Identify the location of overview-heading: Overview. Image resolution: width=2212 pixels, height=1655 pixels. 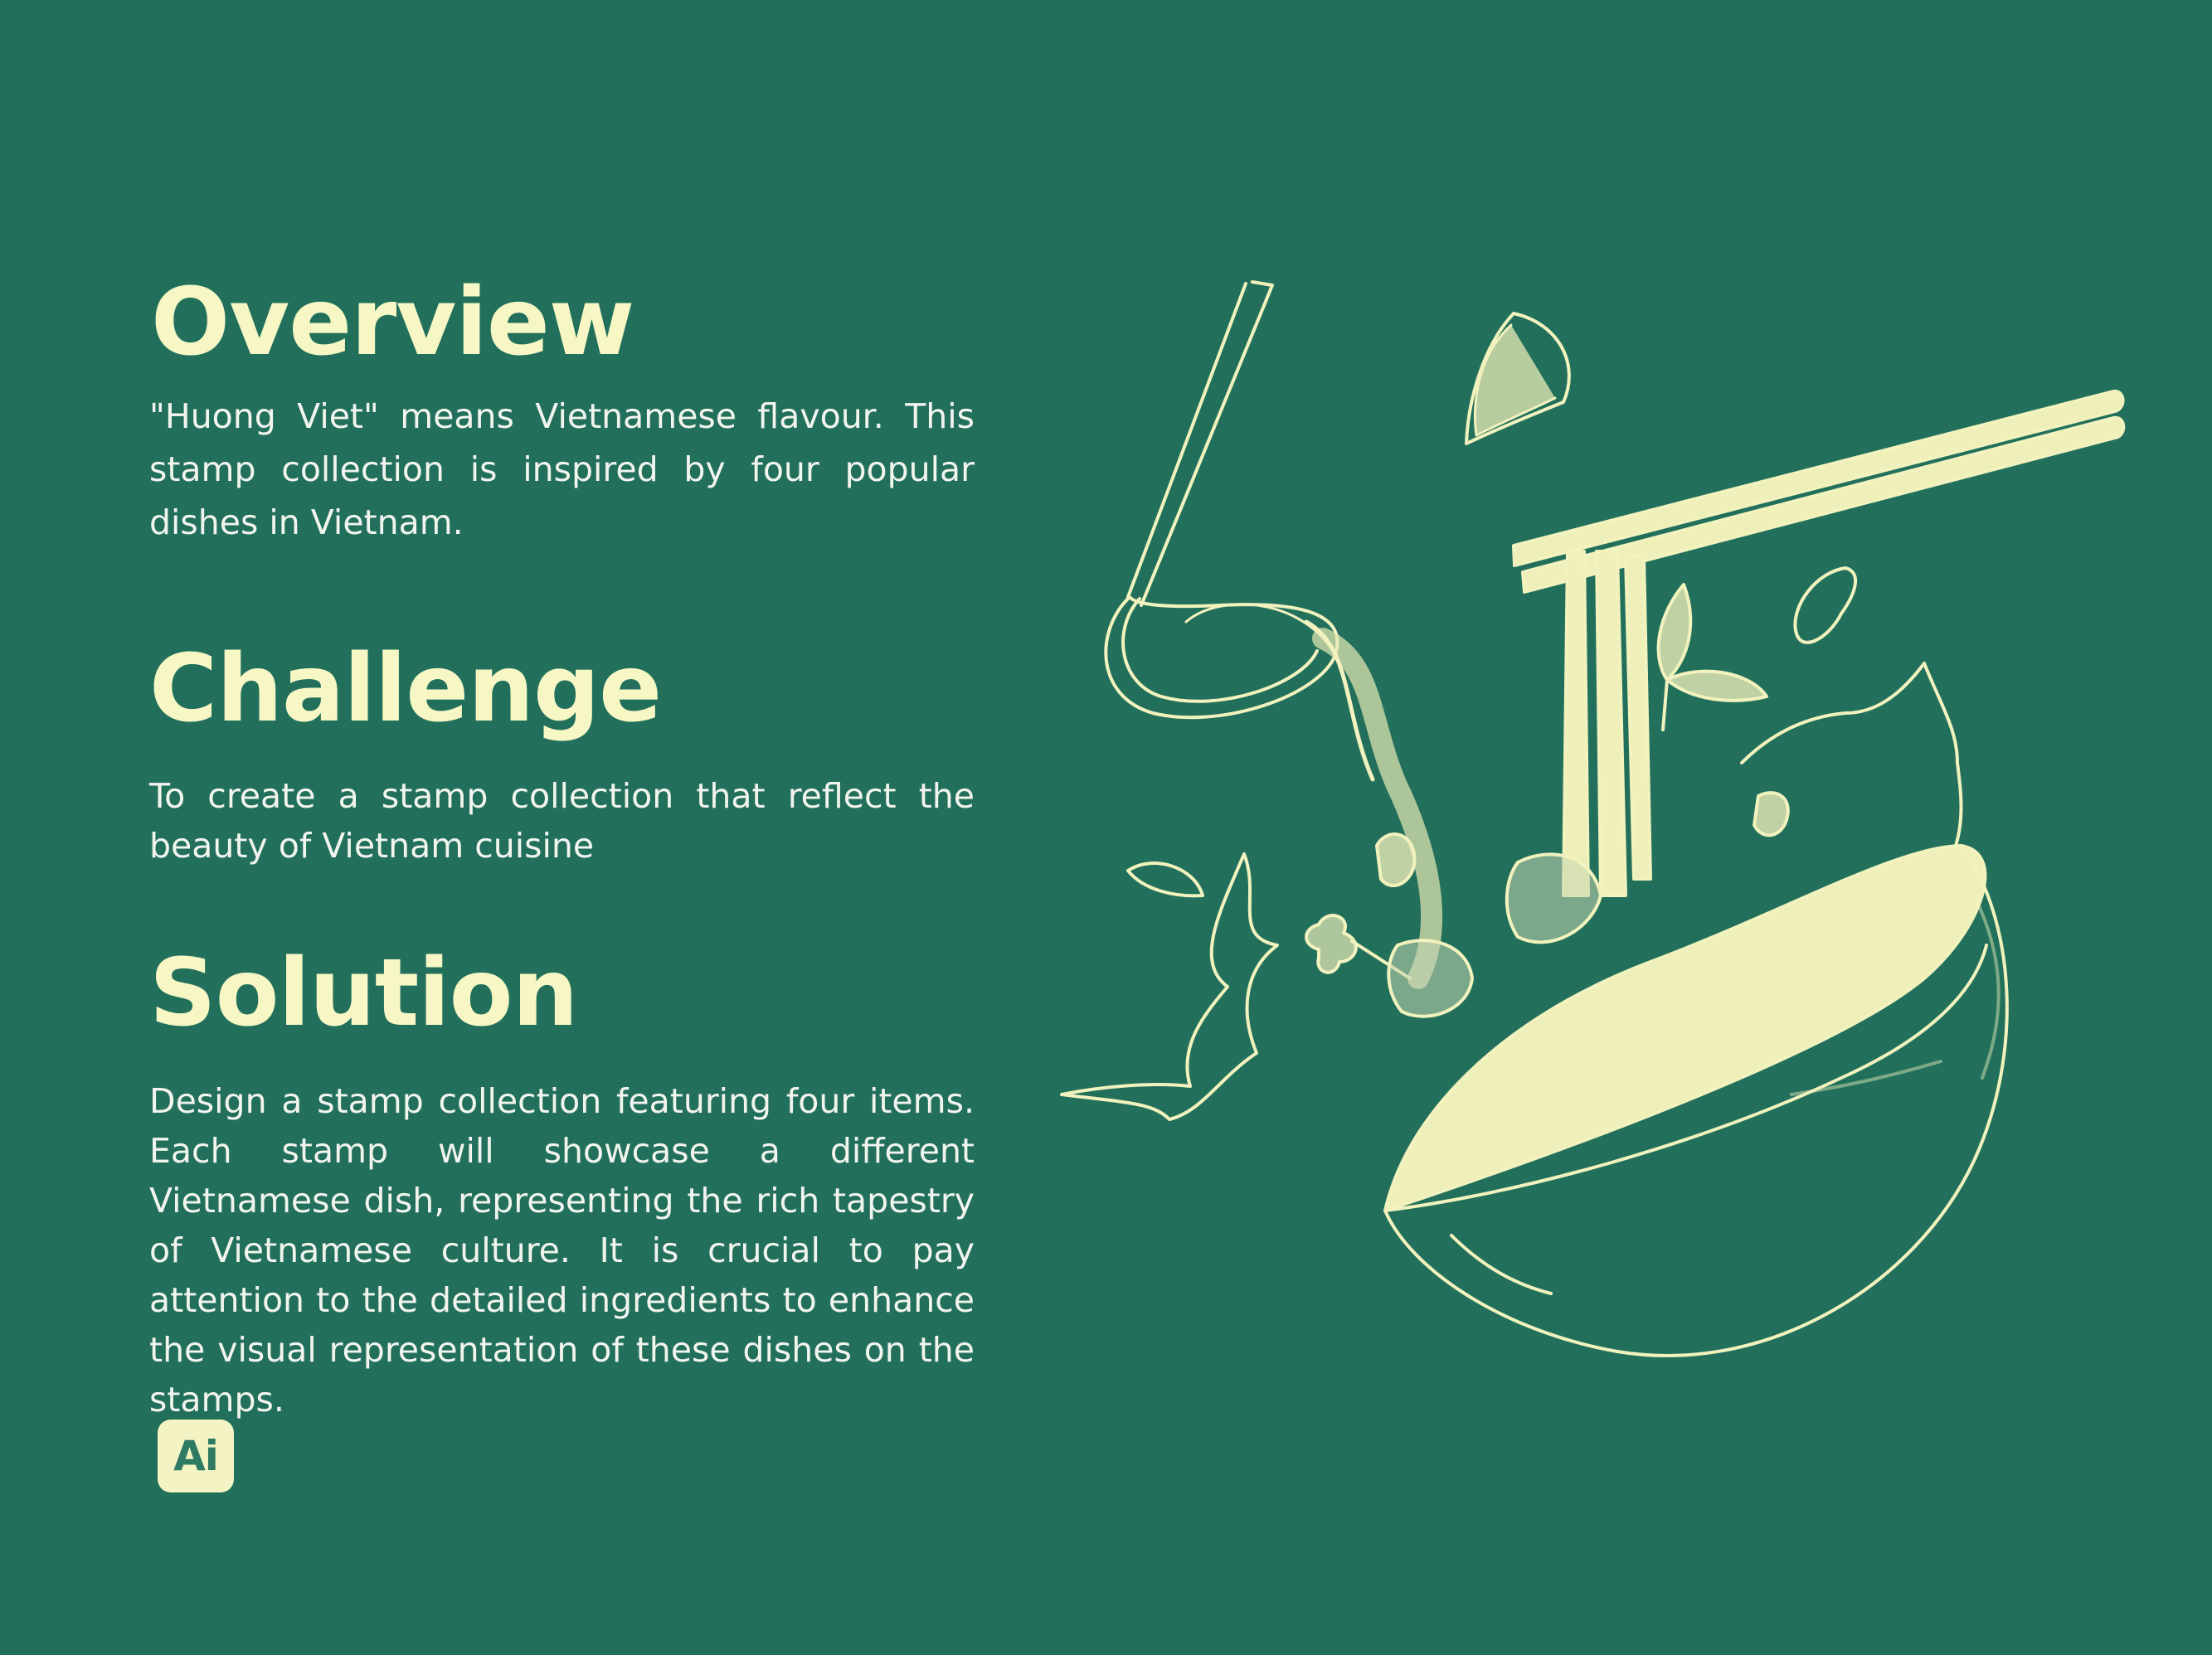
(392, 322).